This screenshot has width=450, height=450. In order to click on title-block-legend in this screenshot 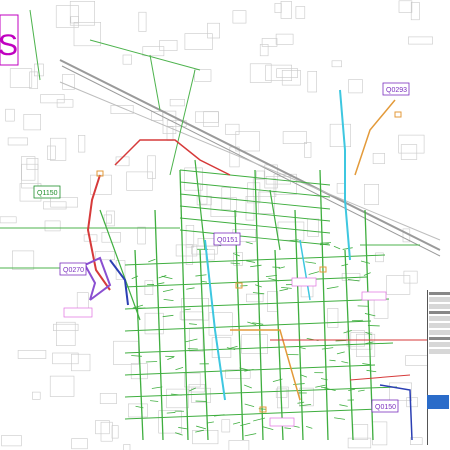, I will do `click(438, 367)`.